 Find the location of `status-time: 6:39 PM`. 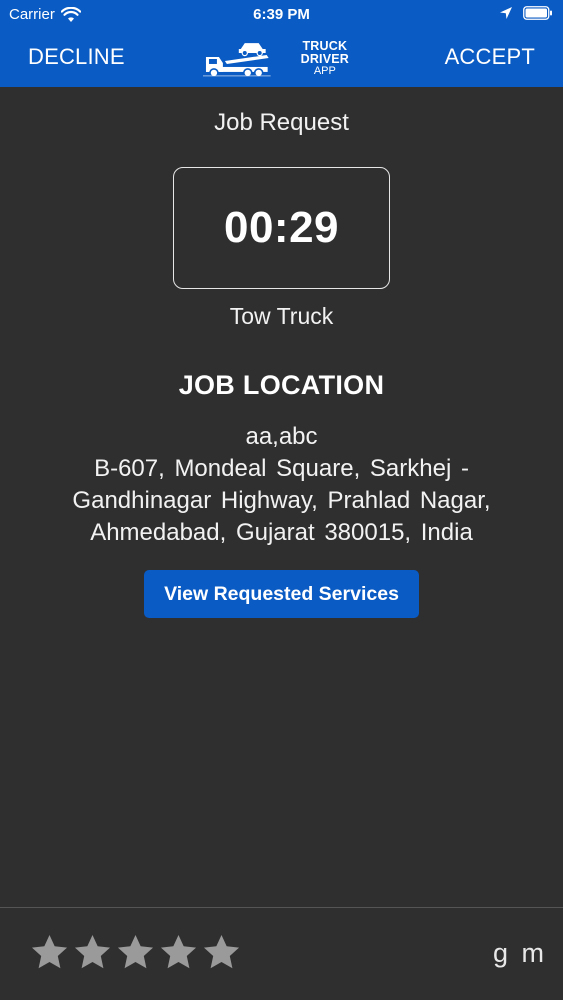

status-time: 6:39 PM is located at coordinates (281, 14).